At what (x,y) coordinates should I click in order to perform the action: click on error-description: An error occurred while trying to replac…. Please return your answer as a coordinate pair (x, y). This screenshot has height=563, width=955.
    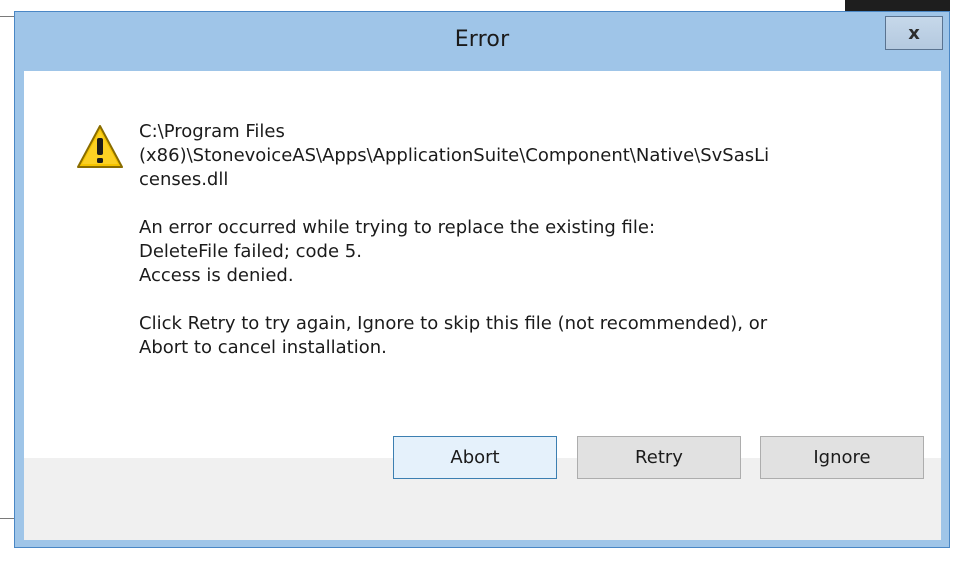
    Looking at the image, I should click on (397, 227).